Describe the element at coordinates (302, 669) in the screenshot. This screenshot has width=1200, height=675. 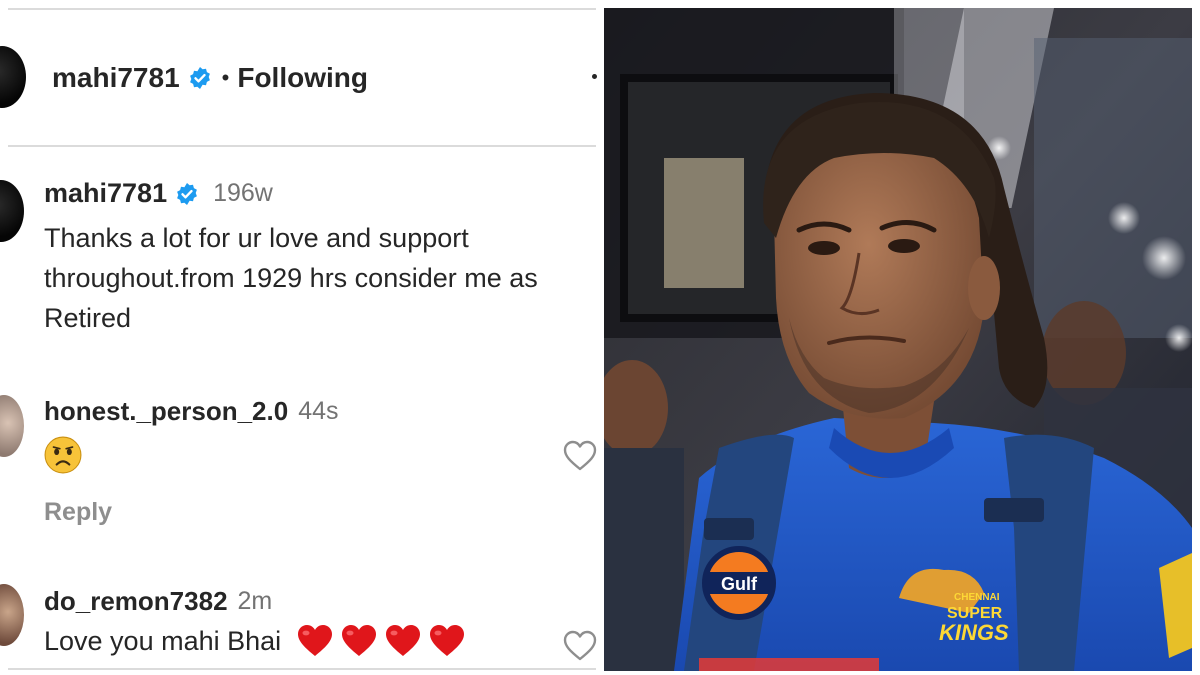
I see `bottom-divider` at that location.